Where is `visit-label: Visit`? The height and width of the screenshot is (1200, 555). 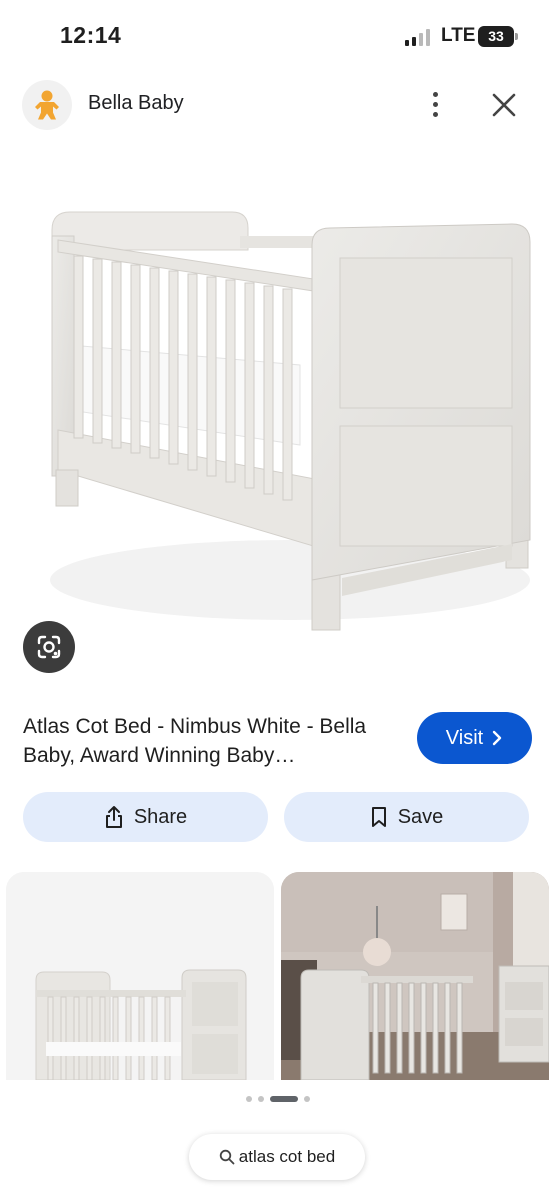 visit-label: Visit is located at coordinates (464, 737).